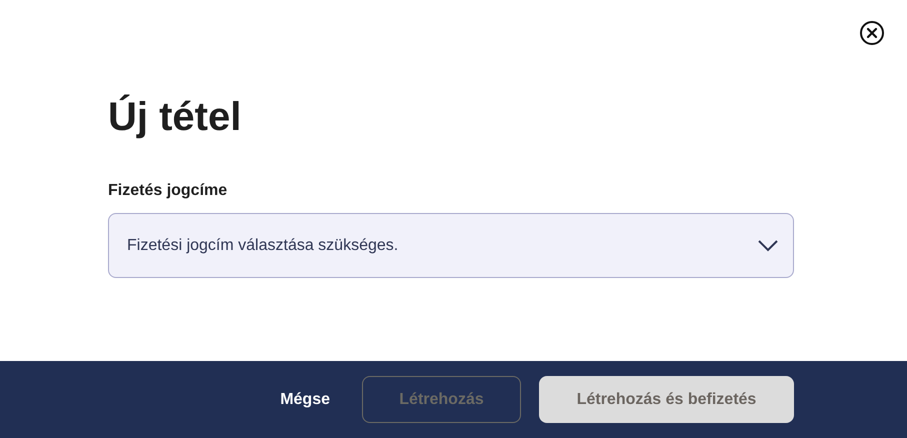  I want to click on select-field: Fizetési jogcím választása szükséges., so click(451, 245).